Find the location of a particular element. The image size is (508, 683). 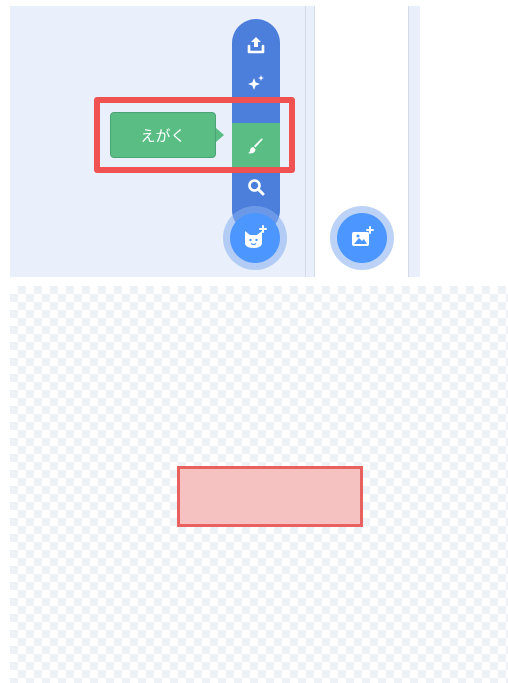

backdrop-plus-icon is located at coordinates (363, 236).